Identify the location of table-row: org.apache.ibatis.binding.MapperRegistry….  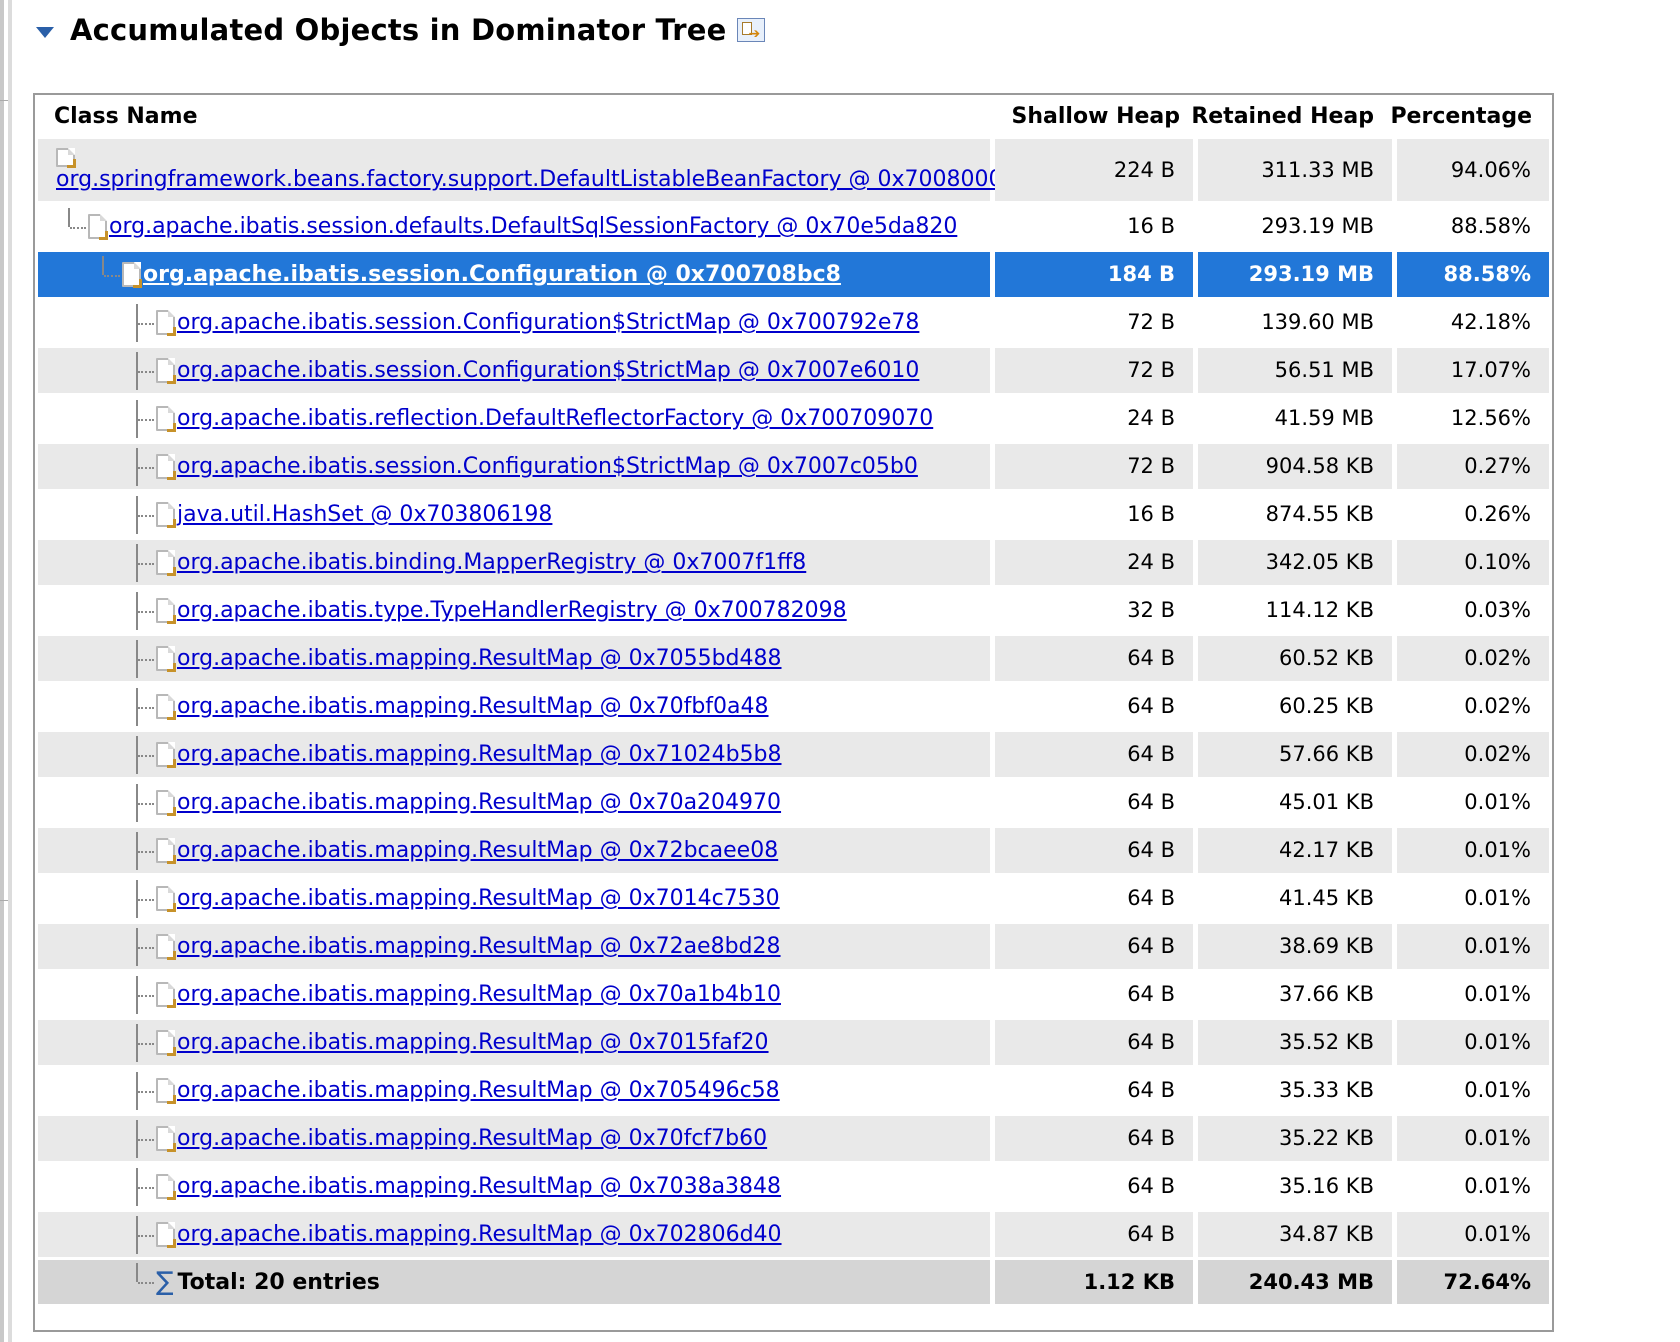
(793, 562).